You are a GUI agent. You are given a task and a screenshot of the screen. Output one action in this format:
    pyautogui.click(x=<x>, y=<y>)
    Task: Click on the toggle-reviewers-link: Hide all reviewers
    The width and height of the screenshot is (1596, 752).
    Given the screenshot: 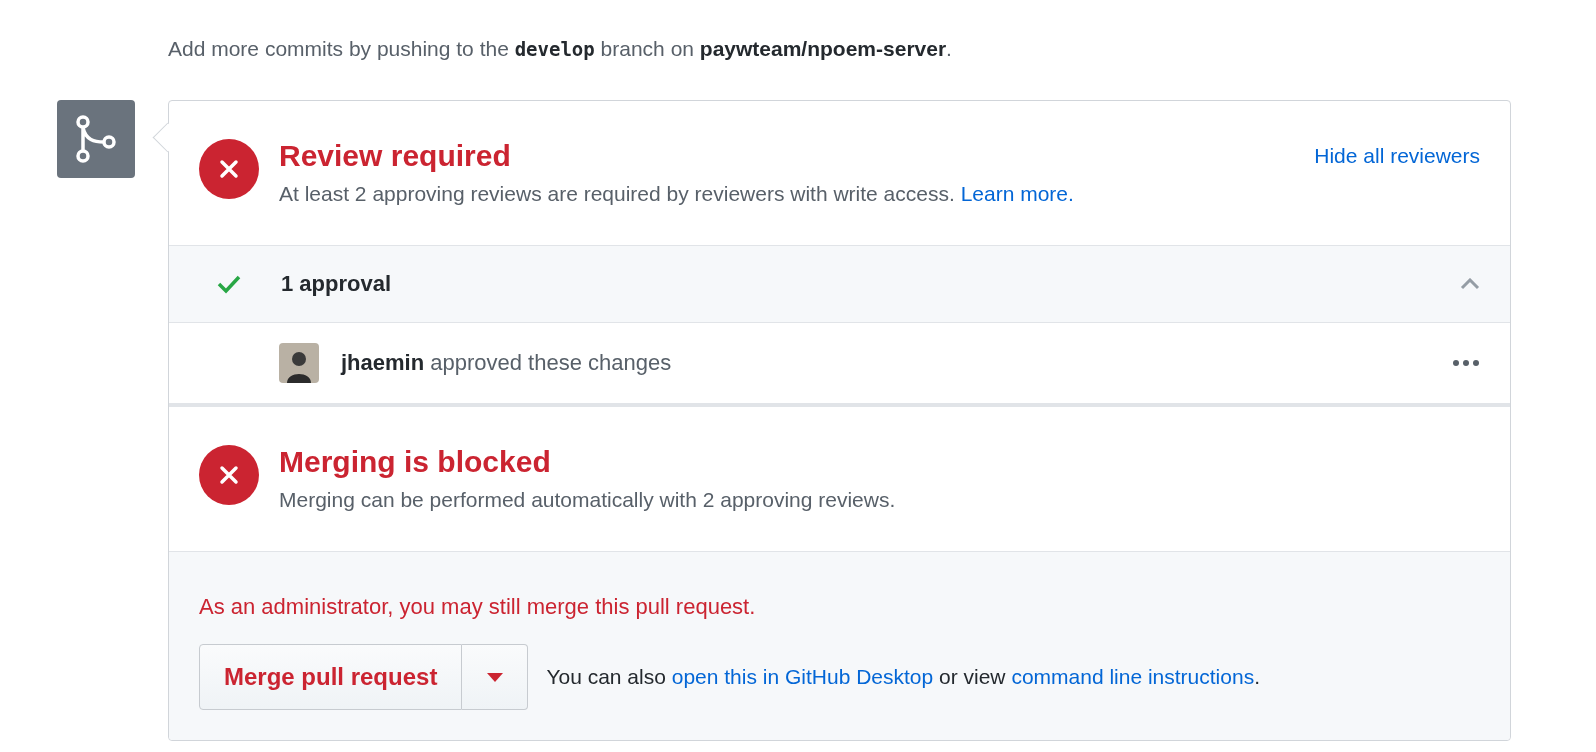 What is the action you would take?
    pyautogui.click(x=1397, y=156)
    